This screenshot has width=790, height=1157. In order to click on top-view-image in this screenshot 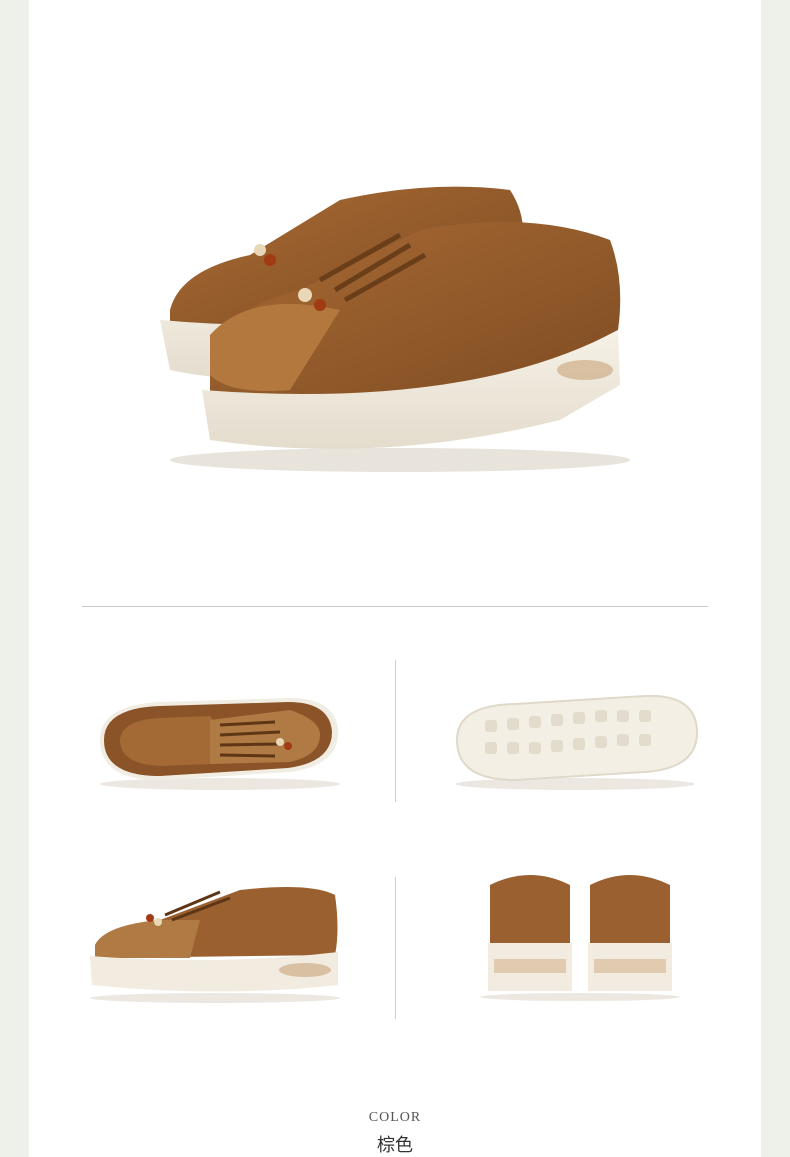, I will do `click(220, 744)`.